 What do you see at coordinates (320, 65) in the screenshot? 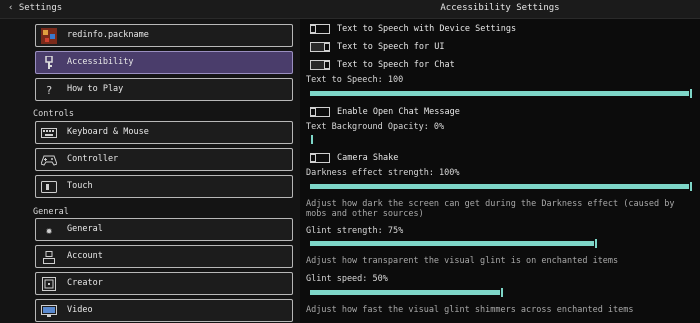
I see `tts-chat-toggle` at bounding box center [320, 65].